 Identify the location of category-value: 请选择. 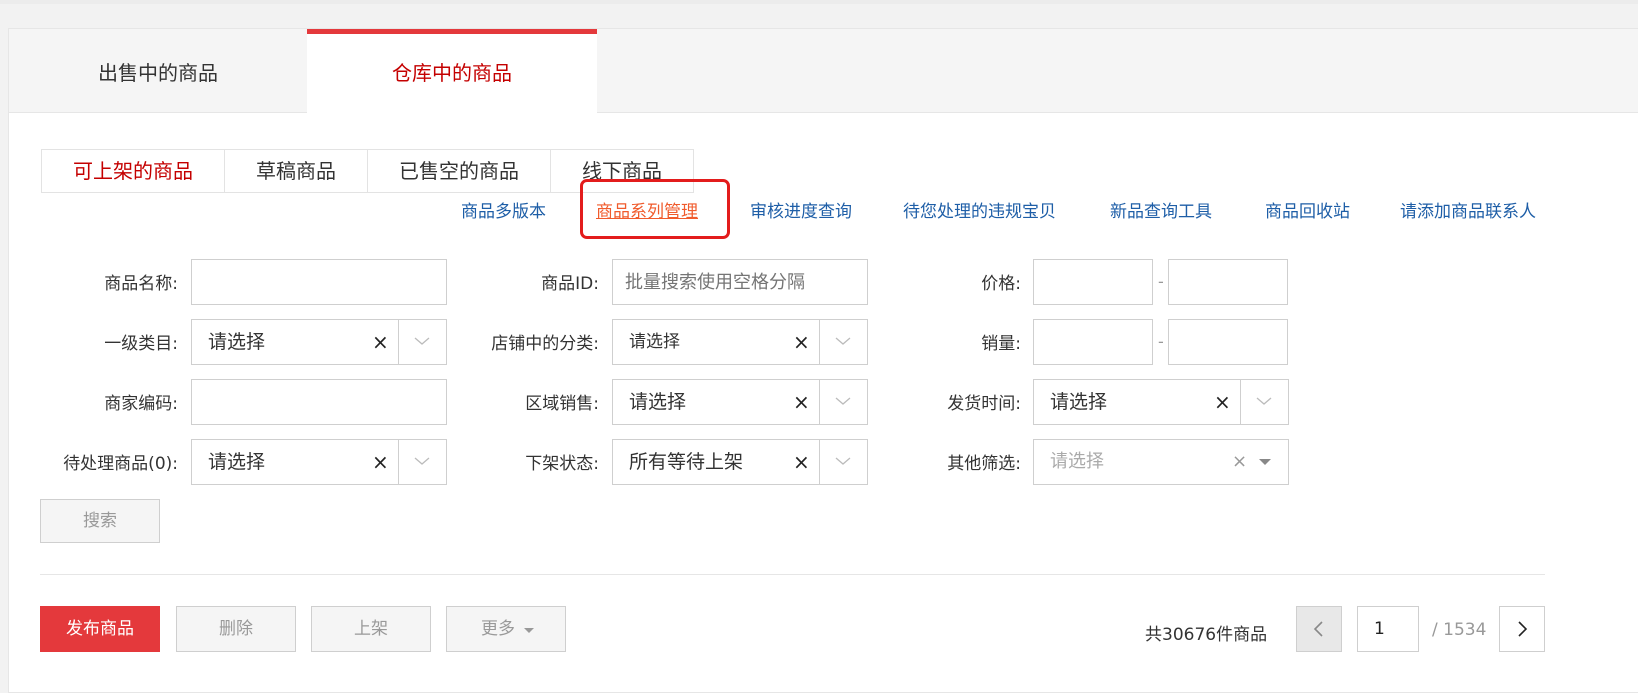
(237, 342).